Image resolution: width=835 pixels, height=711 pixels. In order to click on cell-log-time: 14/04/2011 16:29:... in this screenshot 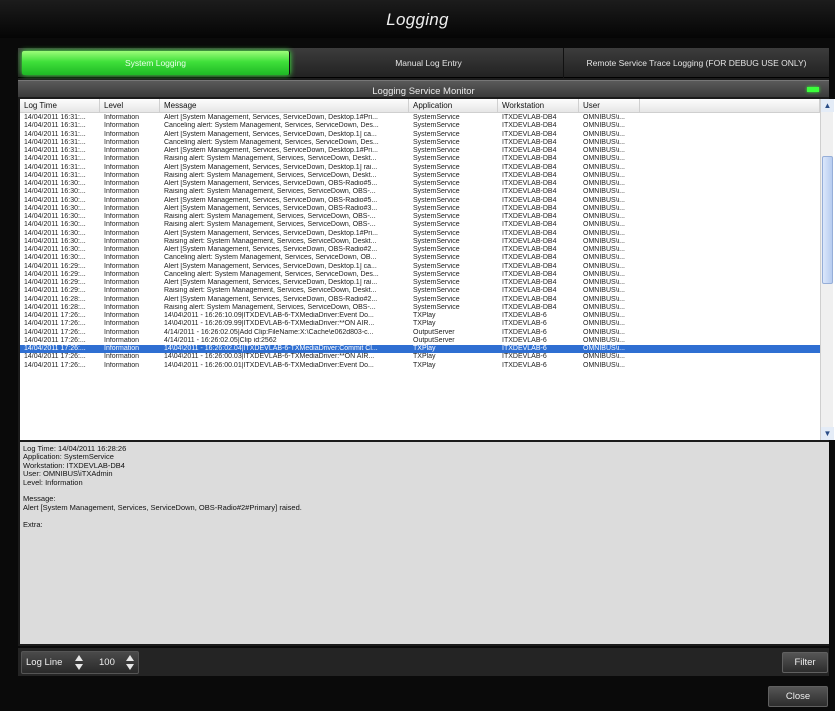, I will do `click(55, 266)`.